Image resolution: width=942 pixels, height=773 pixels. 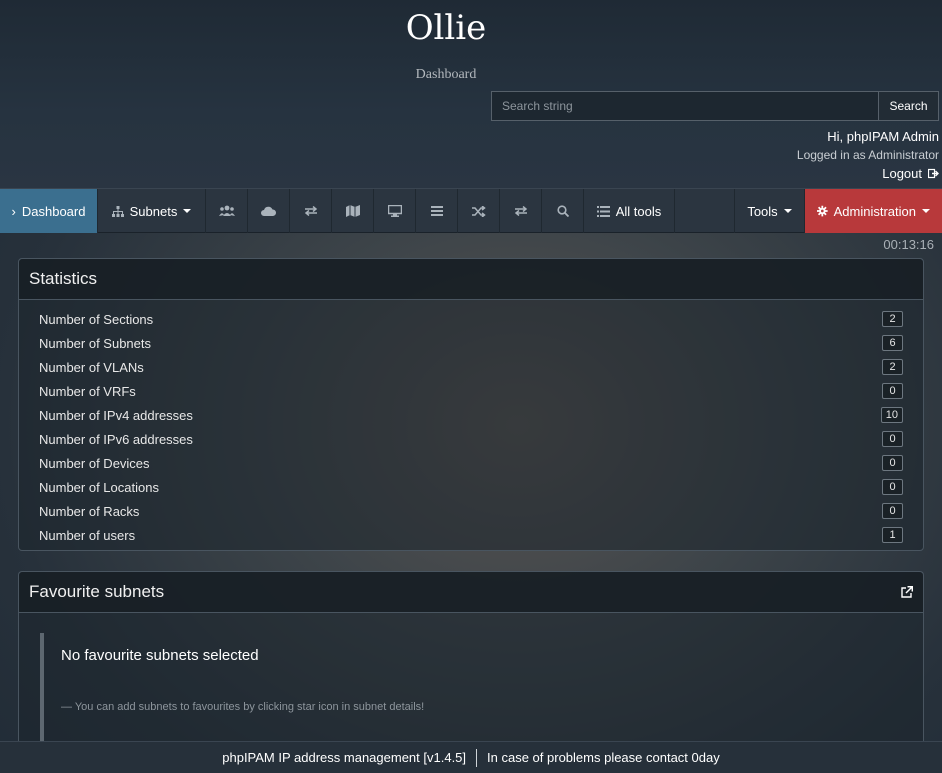 I want to click on stat-label: Number of Subnets, so click(x=95, y=343).